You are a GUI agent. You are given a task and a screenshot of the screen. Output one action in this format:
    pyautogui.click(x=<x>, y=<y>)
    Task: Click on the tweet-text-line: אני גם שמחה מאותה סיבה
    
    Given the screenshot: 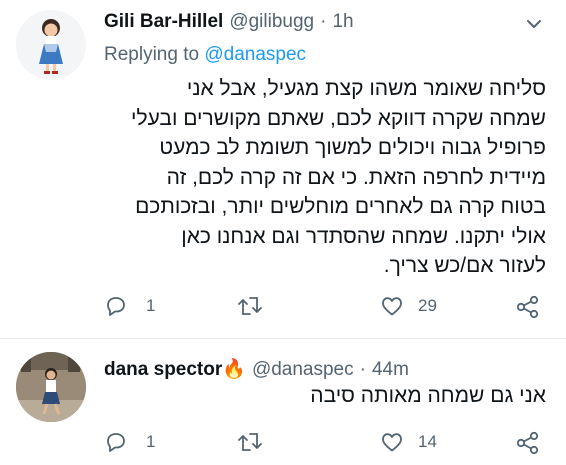 What is the action you would take?
    pyautogui.click(x=428, y=395)
    